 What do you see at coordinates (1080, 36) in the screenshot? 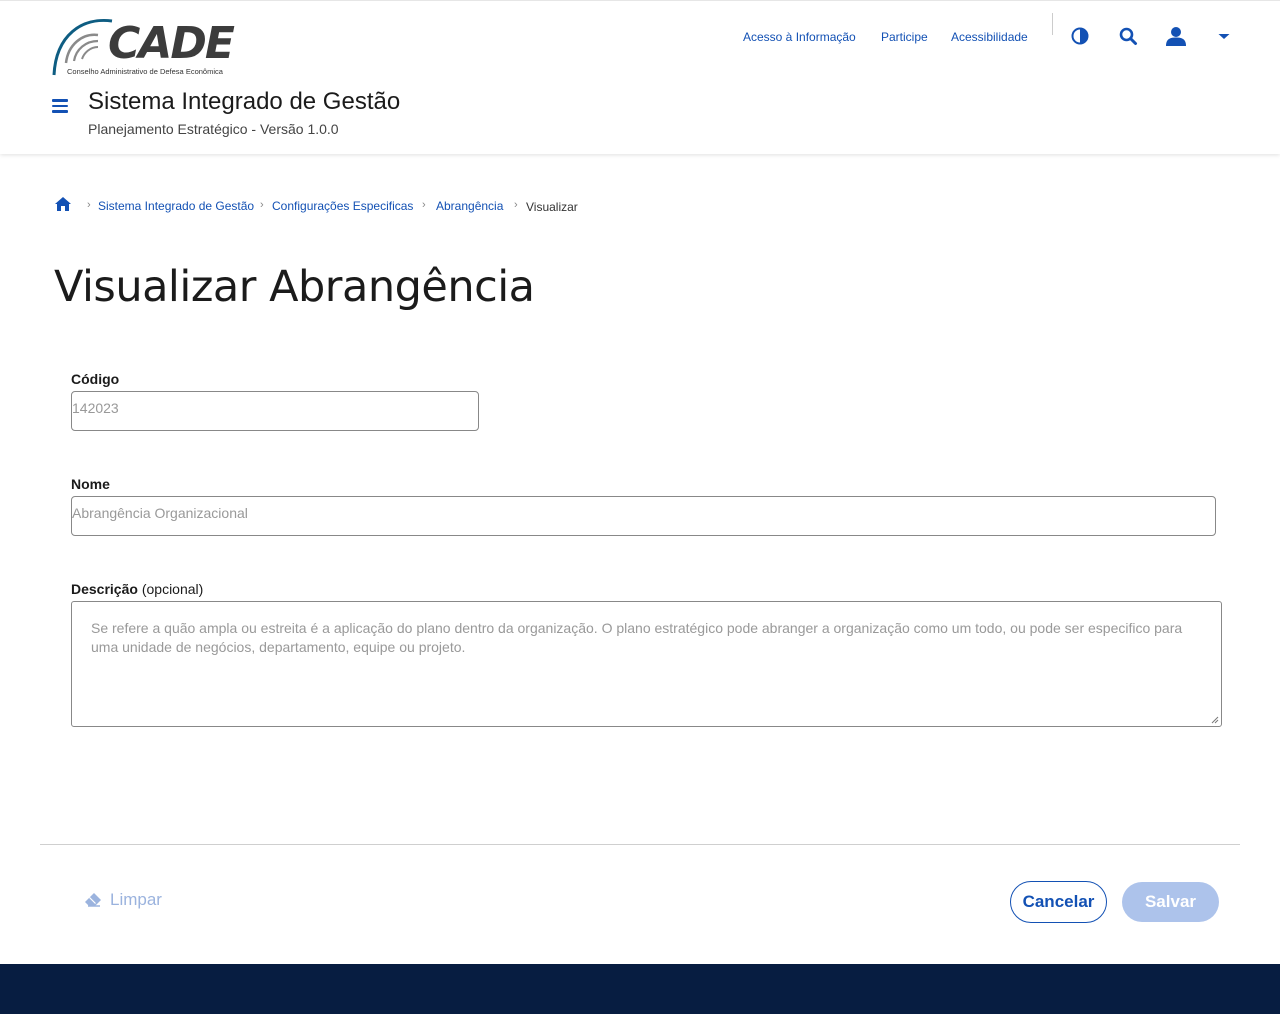
I see `contrast-icon` at bounding box center [1080, 36].